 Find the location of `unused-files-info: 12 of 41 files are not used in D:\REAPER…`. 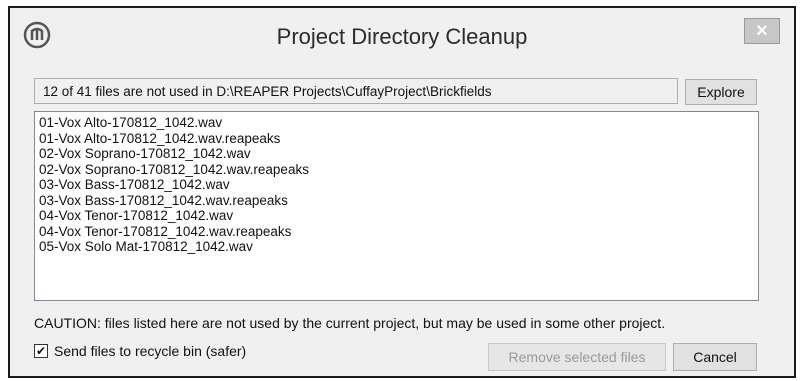

unused-files-info: 12 of 41 files are not used in D:\REAPER… is located at coordinates (356, 91).